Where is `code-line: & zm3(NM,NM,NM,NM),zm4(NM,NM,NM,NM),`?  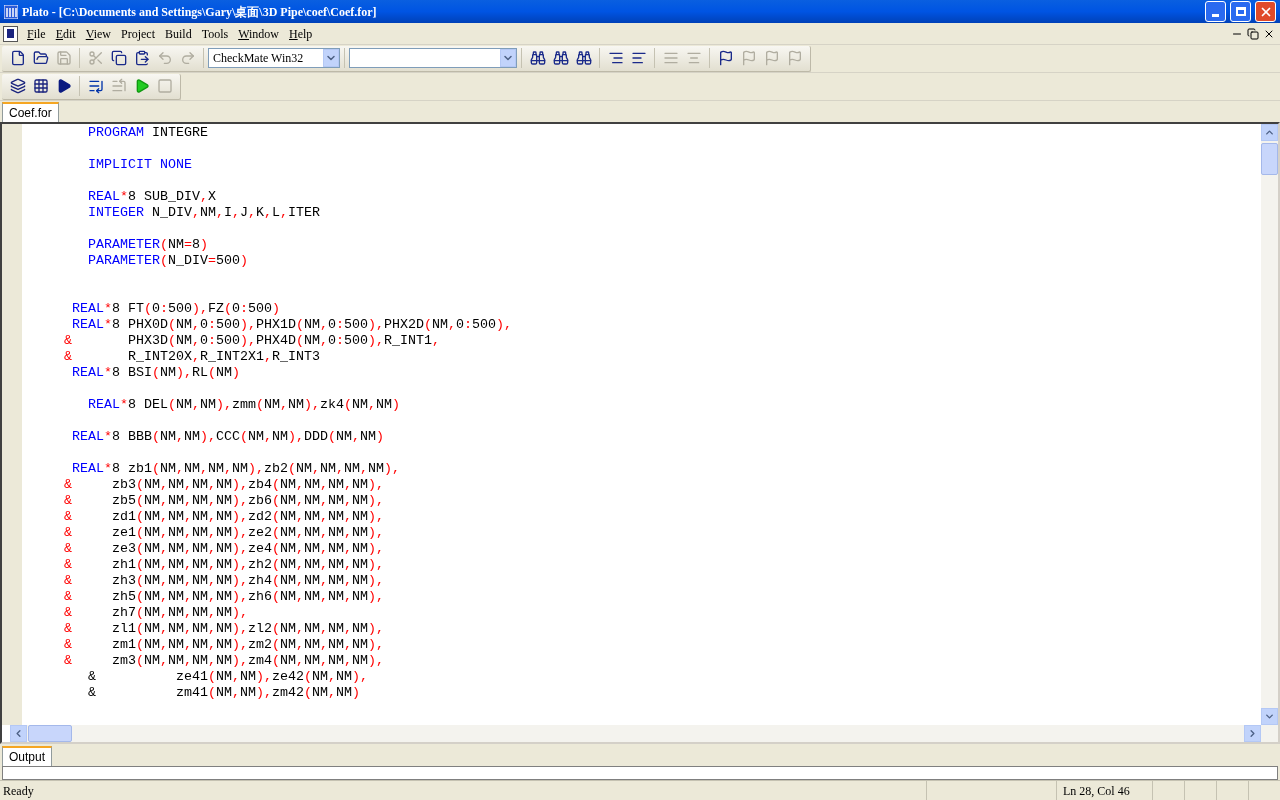 code-line: & zm3(NM,NM,NM,NM),zm4(NM,NM,NM,NM), is located at coordinates (223, 661).